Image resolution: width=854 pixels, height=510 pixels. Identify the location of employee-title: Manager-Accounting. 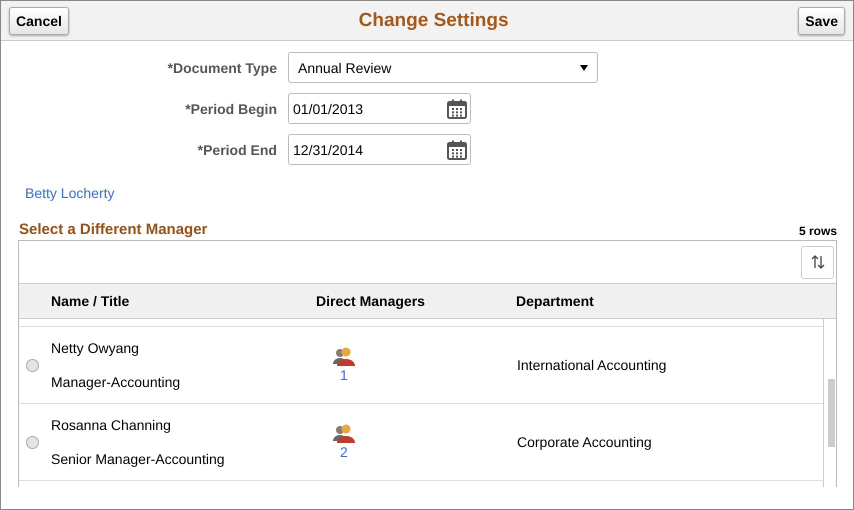
(116, 382).